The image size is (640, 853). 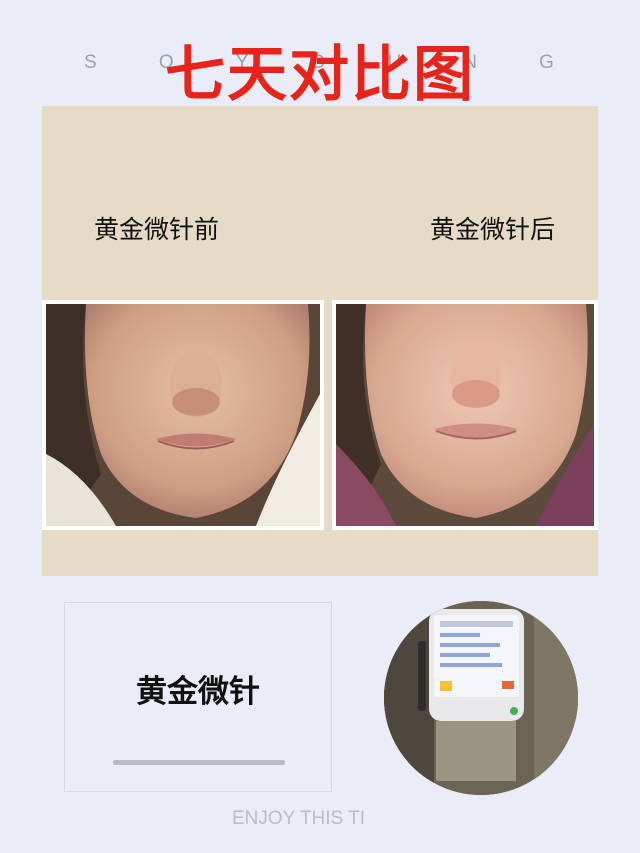 What do you see at coordinates (481, 698) in the screenshot?
I see `device-photo` at bounding box center [481, 698].